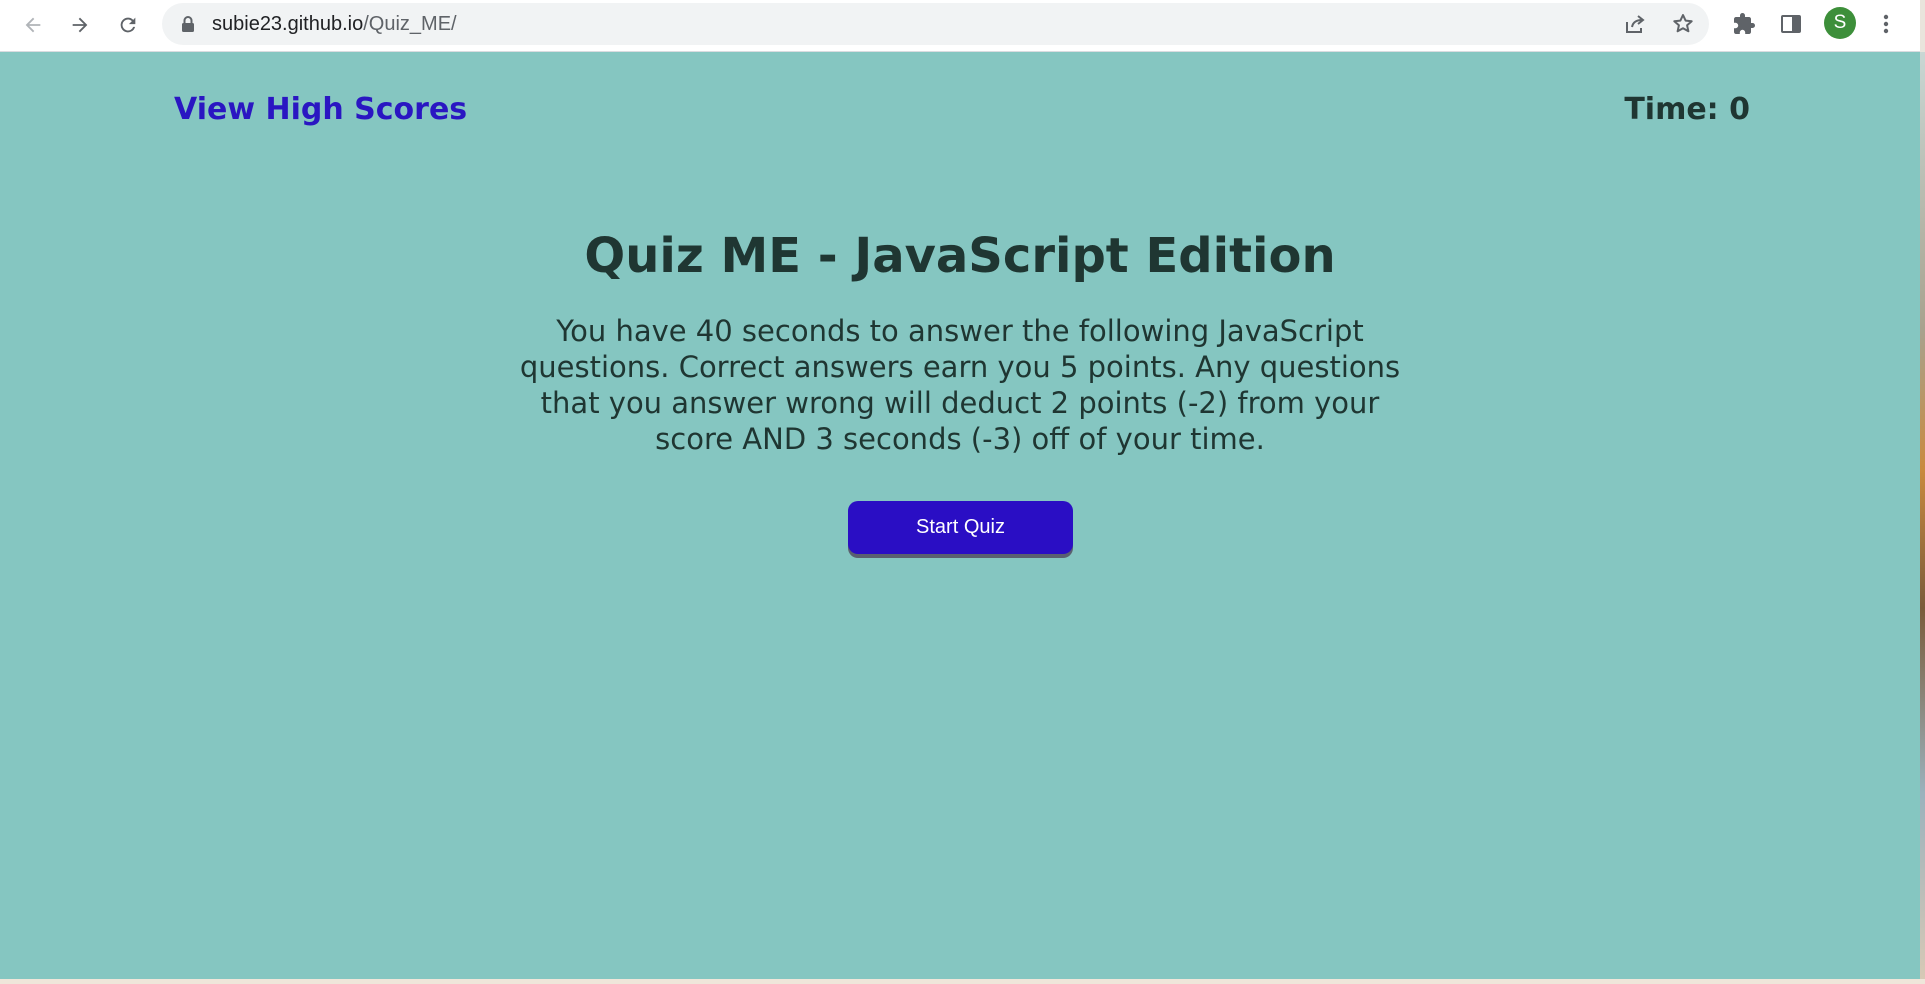  Describe the element at coordinates (188, 26) in the screenshot. I see `lock-icon` at that location.